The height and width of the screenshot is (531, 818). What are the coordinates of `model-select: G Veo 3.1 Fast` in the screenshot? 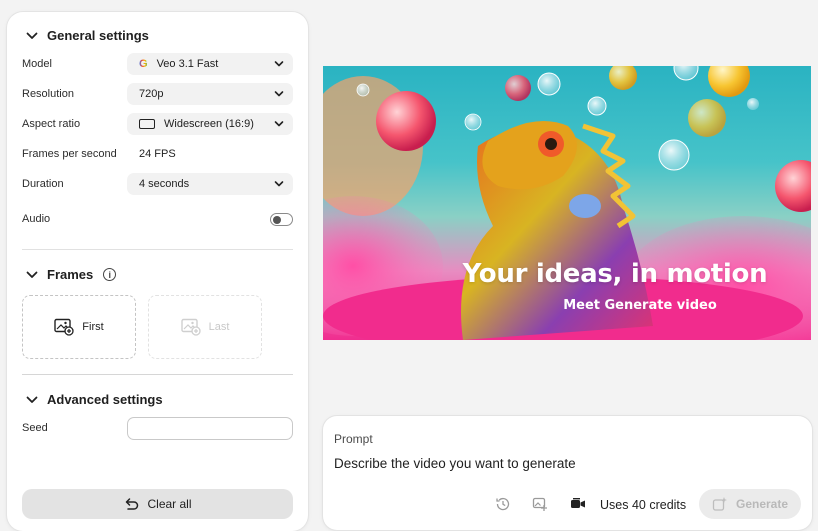 It's located at (210, 64).